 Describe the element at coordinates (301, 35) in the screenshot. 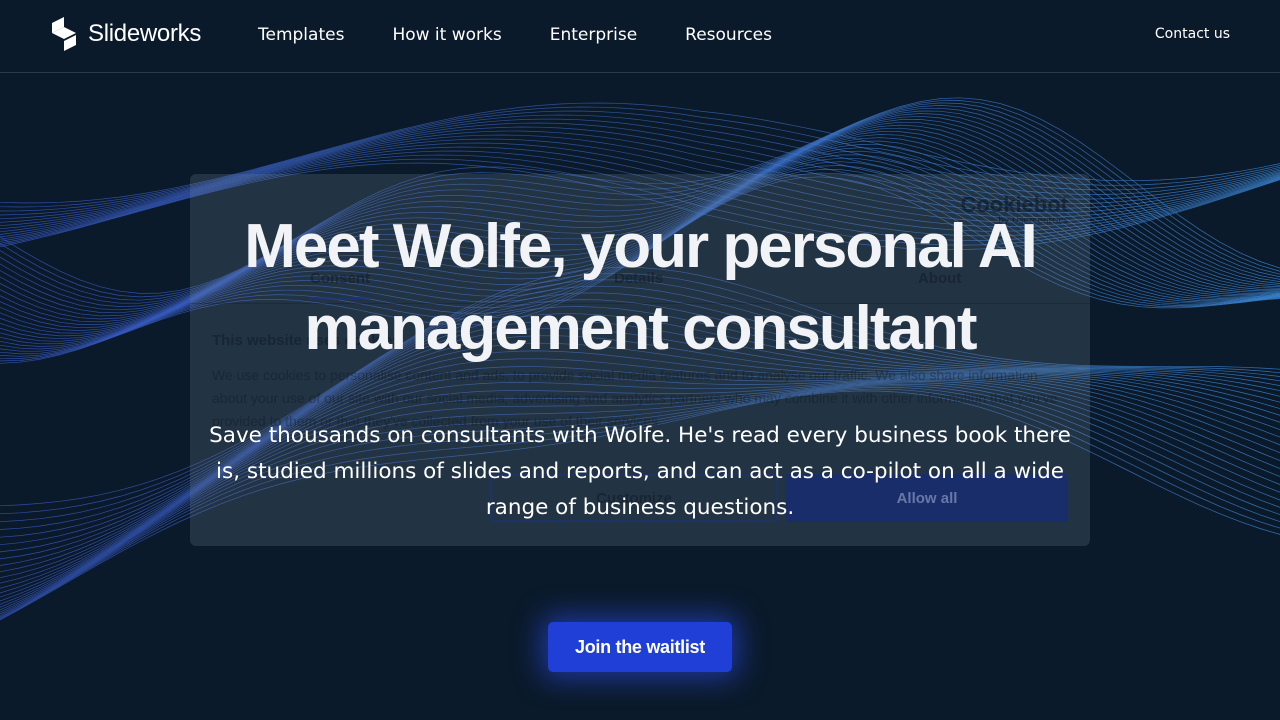

I see `nav-templates: Templates` at that location.